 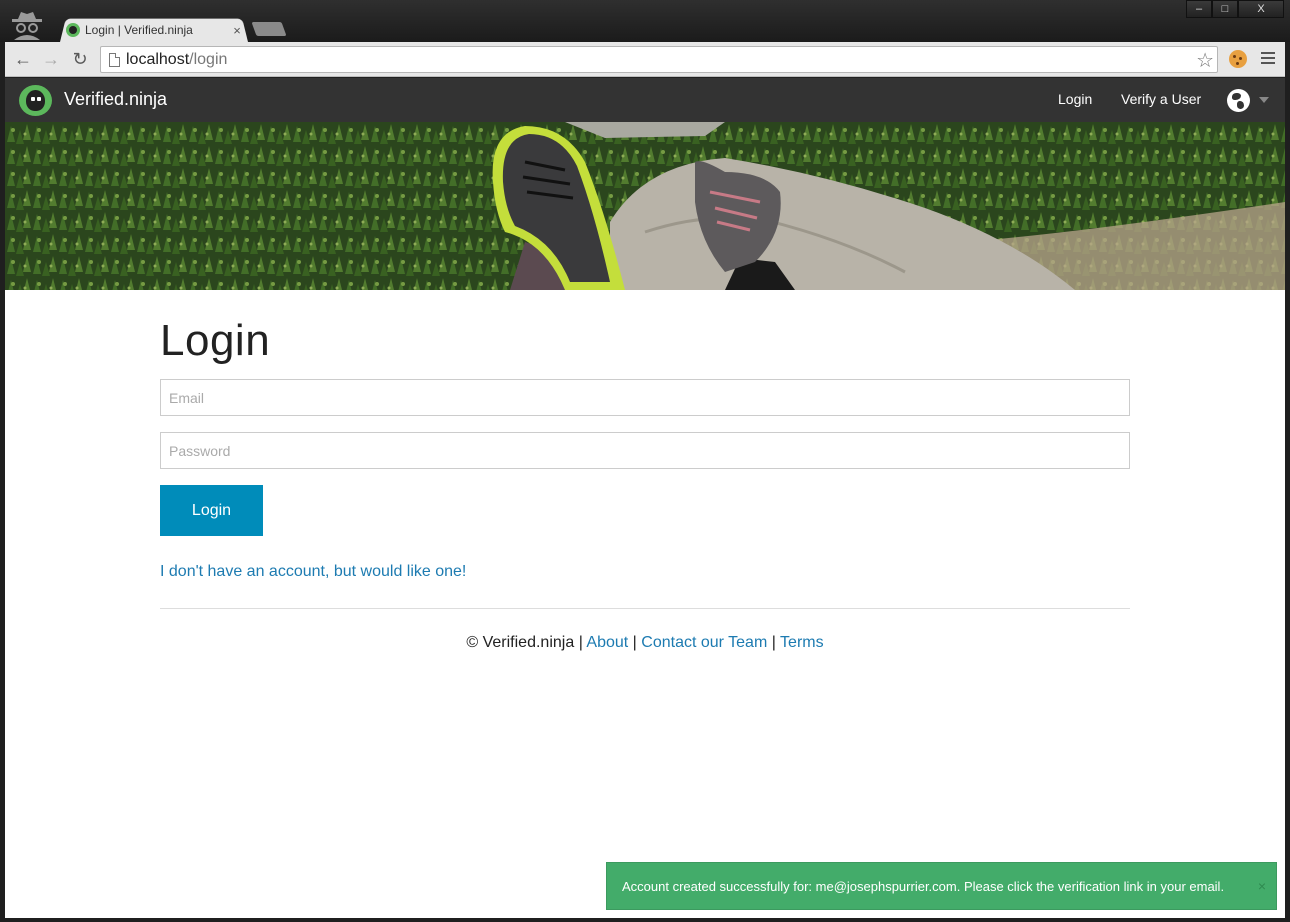 I want to click on footer-terms-link: Terms, so click(x=802, y=642).